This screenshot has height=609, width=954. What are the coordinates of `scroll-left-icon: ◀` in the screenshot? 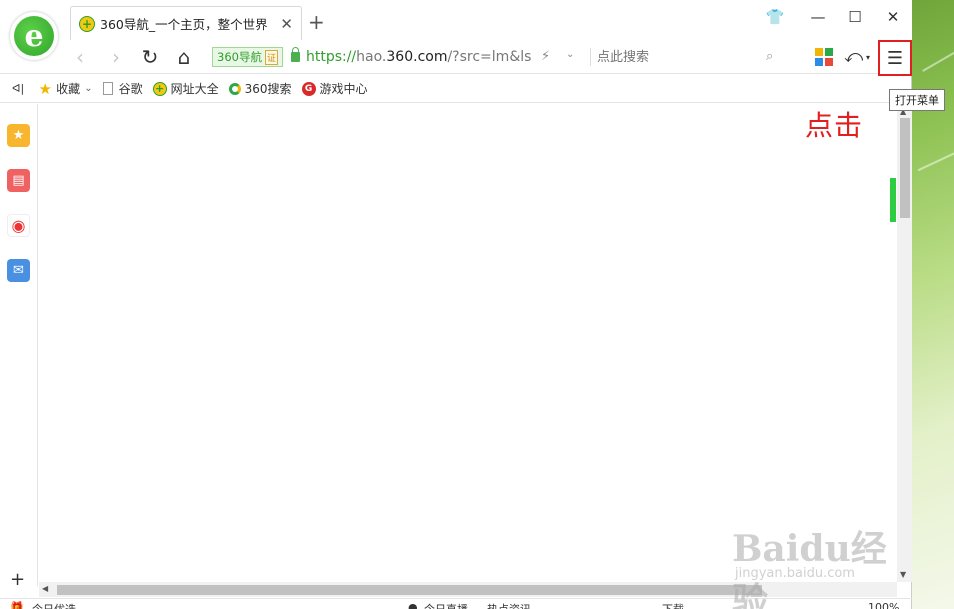 It's located at (45, 588).